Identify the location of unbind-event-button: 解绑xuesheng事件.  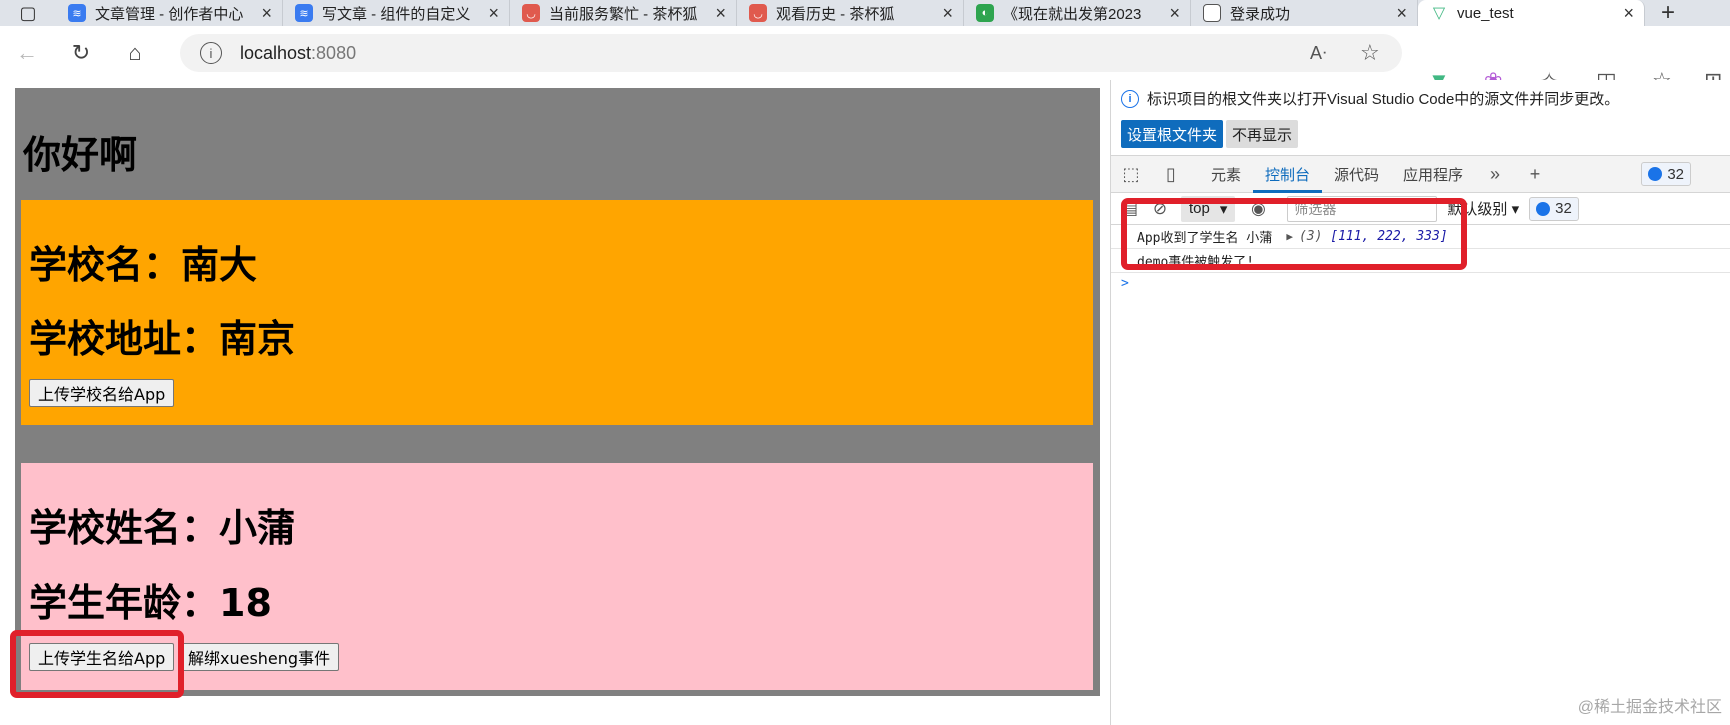
(259, 657).